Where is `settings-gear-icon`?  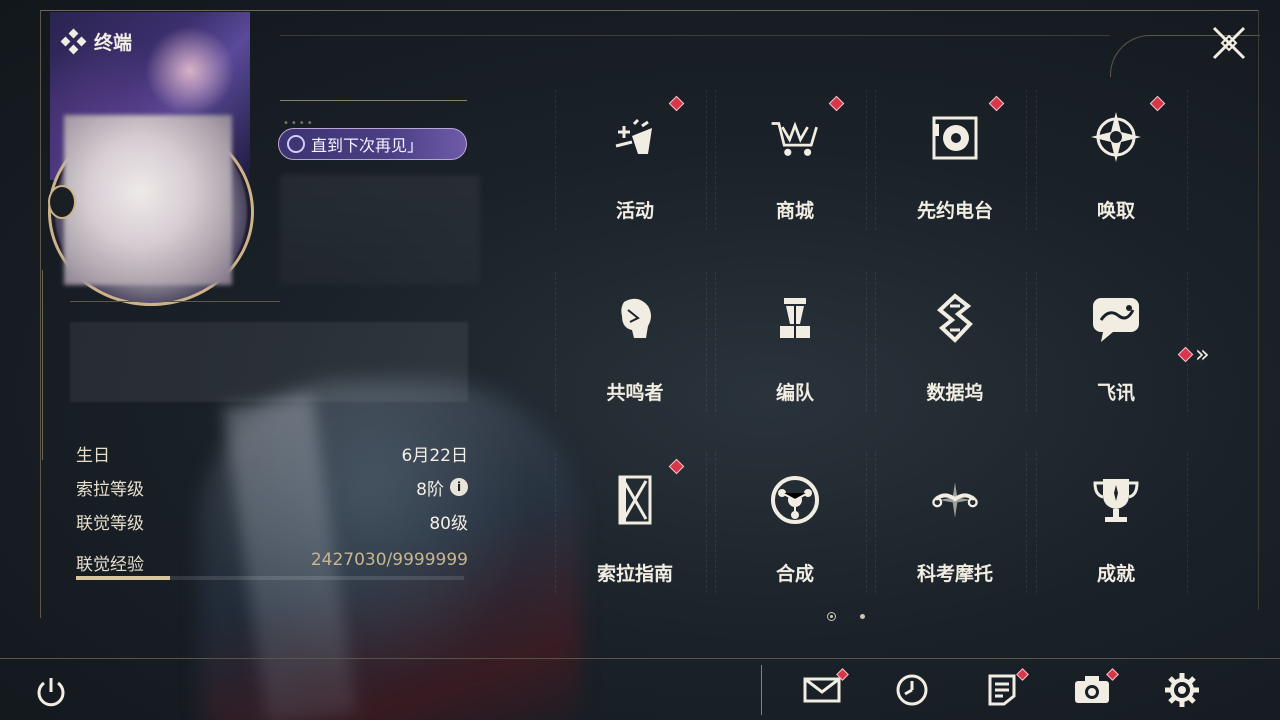 settings-gear-icon is located at coordinates (1182, 692).